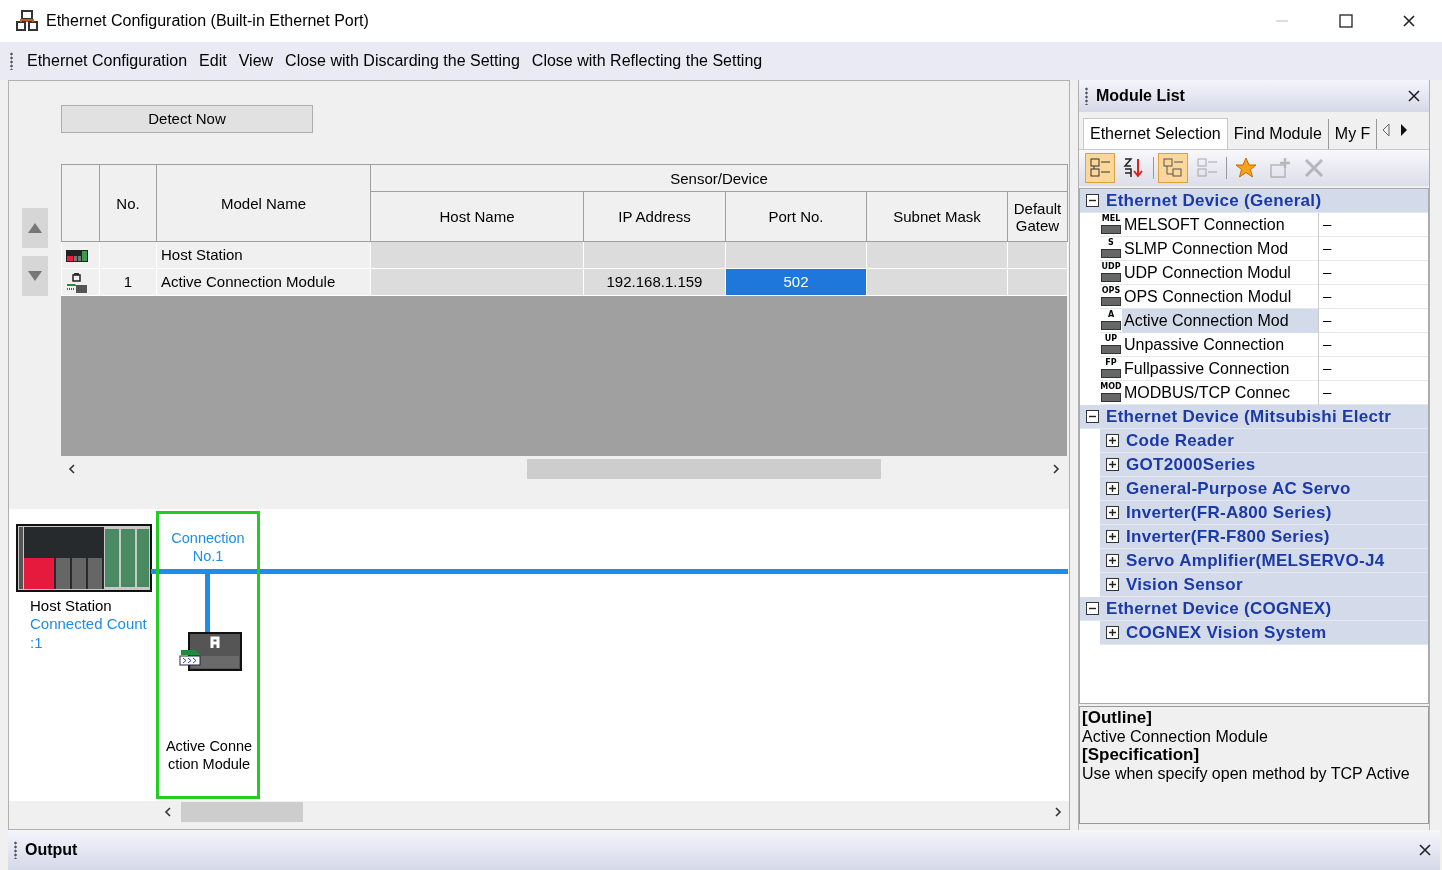 This screenshot has height=870, width=1442. I want to click on column-header: Host Name, so click(477, 216).